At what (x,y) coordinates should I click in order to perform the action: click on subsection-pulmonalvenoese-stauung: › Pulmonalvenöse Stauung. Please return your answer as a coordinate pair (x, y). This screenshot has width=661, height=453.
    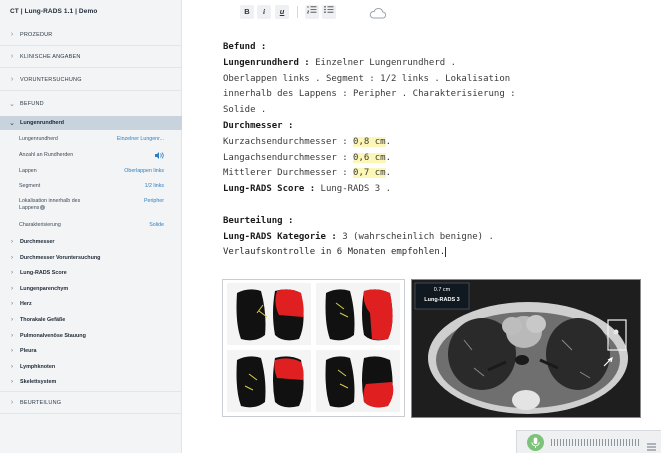
    Looking at the image, I should click on (91, 336).